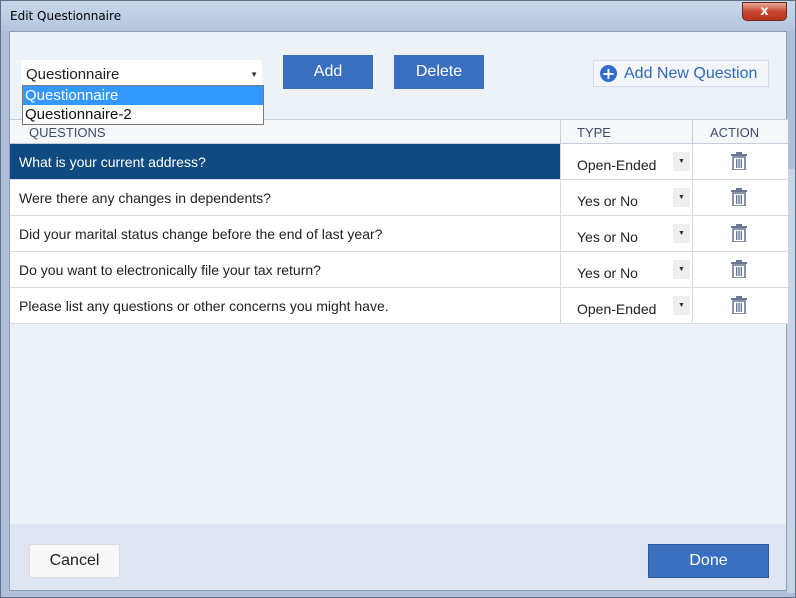 Image resolution: width=796 pixels, height=598 pixels. What do you see at coordinates (143, 95) in the screenshot?
I see `dropdown-option-questionnaire: Questionnaire` at bounding box center [143, 95].